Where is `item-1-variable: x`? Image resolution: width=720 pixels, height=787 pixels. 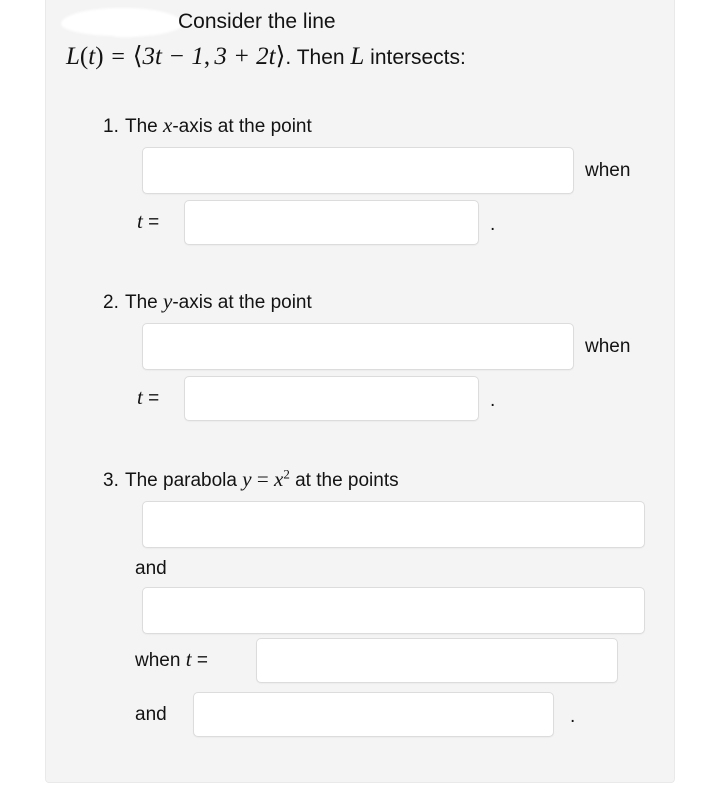
item-1-variable: x is located at coordinates (168, 125).